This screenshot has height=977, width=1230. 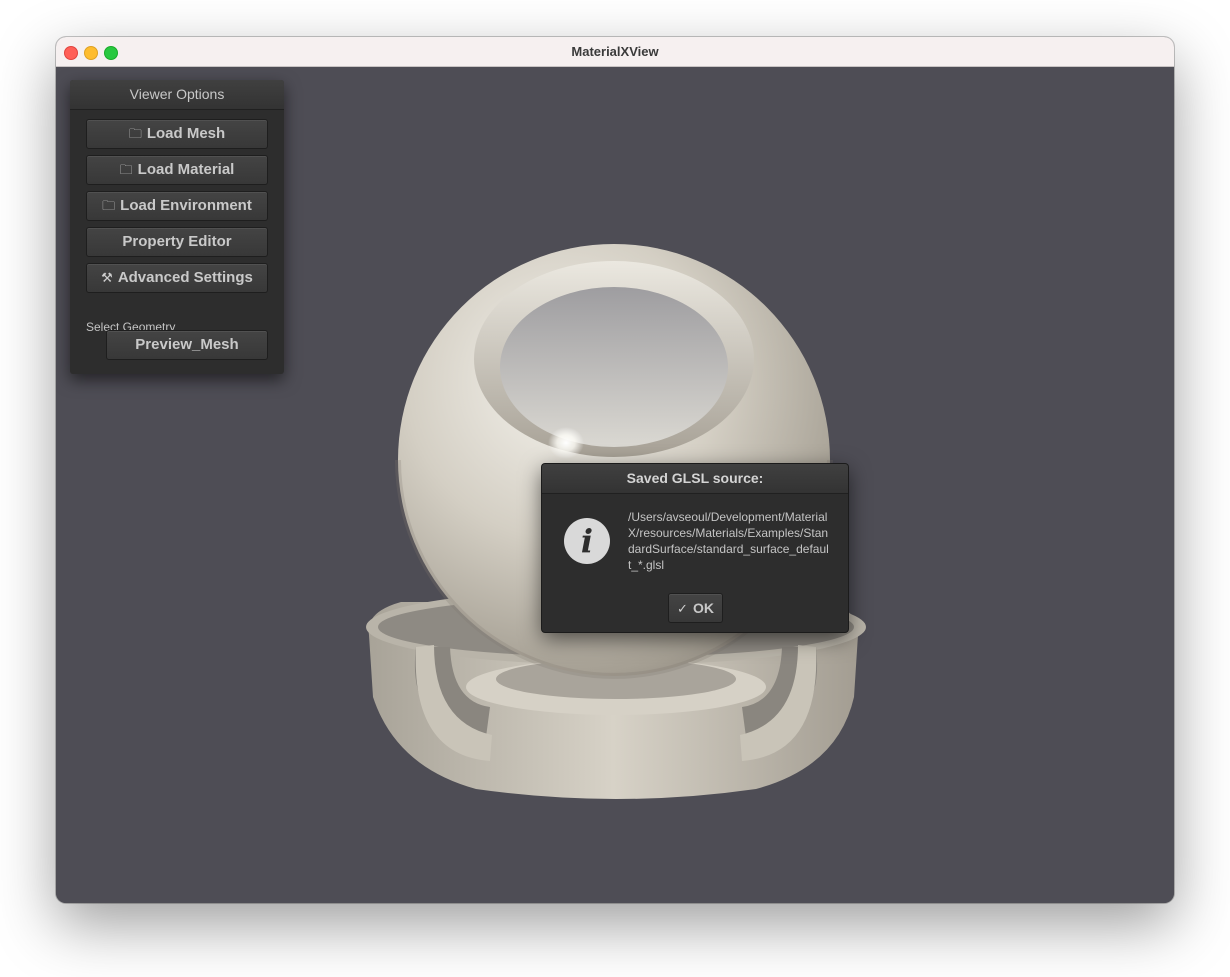 I want to click on load-environment-button: 🗀 Load Environment, so click(x=177, y=206).